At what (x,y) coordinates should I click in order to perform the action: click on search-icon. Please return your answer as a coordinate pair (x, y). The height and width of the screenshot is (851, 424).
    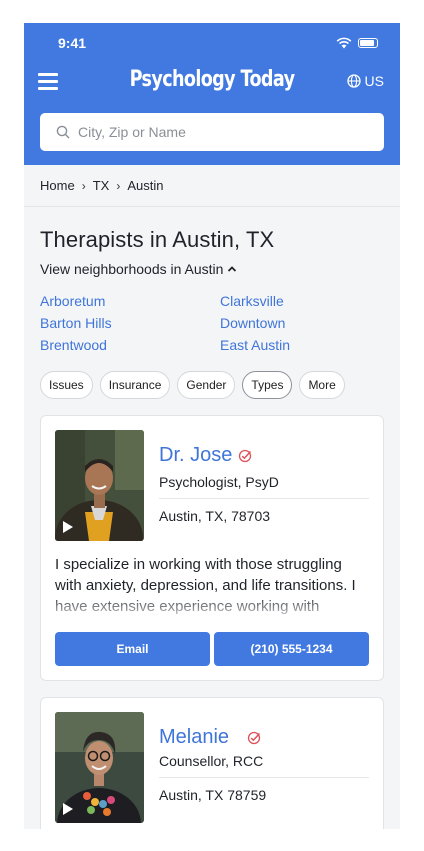
    Looking at the image, I should click on (63, 132).